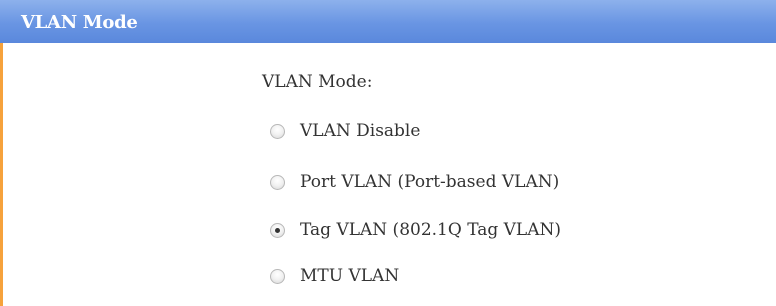 The height and width of the screenshot is (306, 776). I want to click on option-vlan-disable: VLAN Disable, so click(345, 131).